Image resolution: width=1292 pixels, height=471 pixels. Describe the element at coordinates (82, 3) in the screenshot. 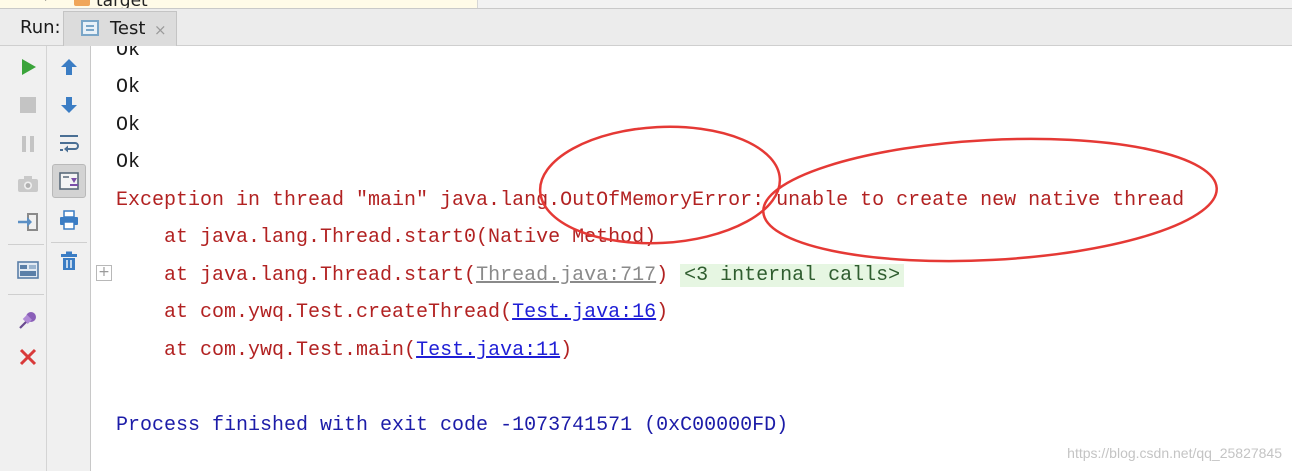

I see `folder-icon` at that location.